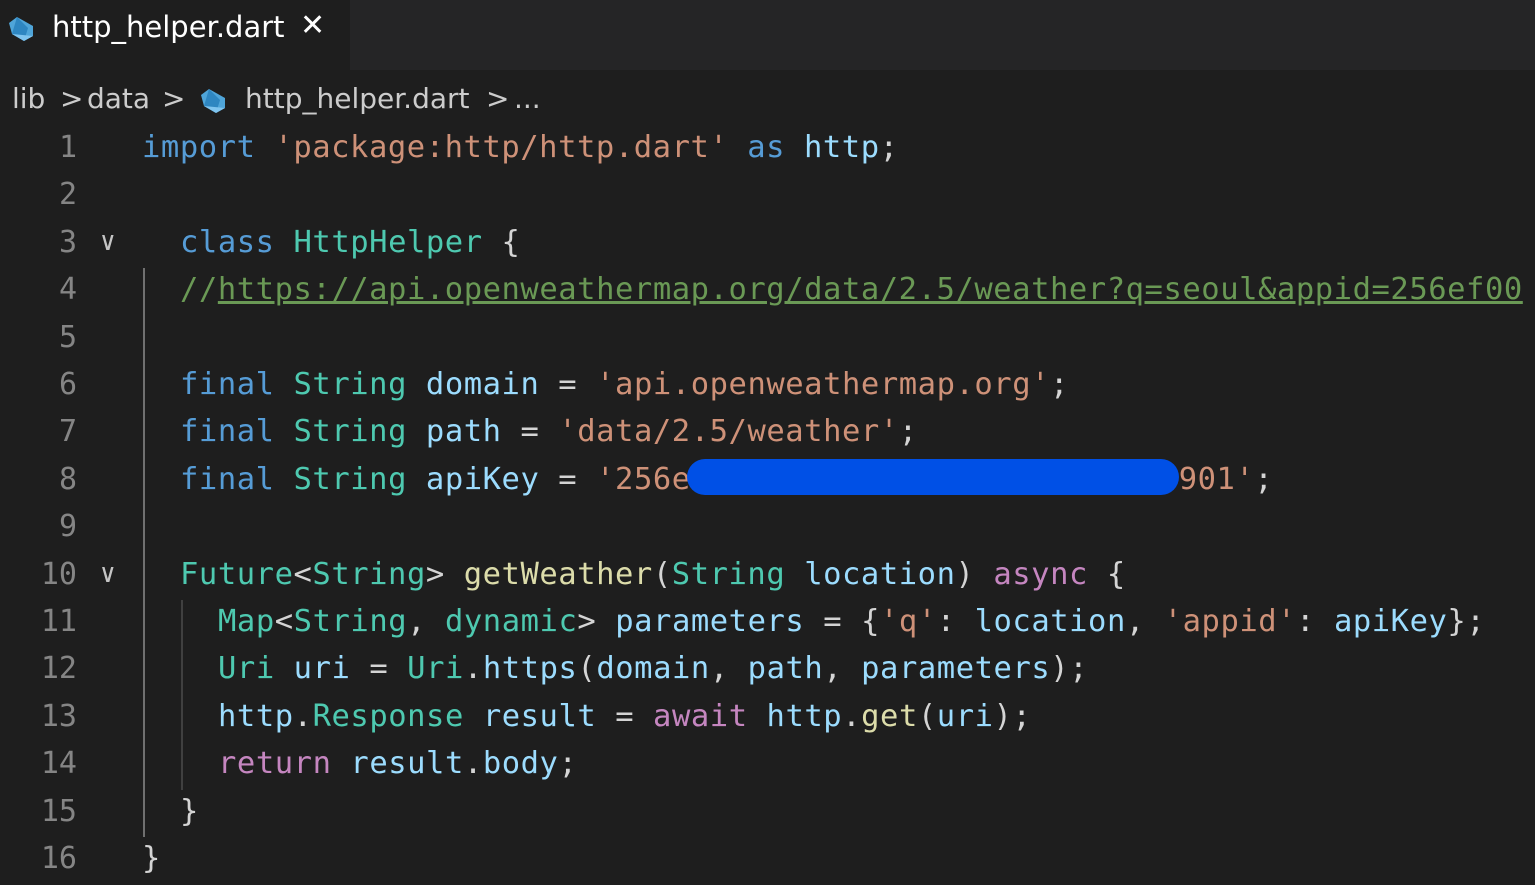 Image resolution: width=1535 pixels, height=885 pixels. What do you see at coordinates (168, 27) in the screenshot?
I see `tab-title: http_helper.dart` at bounding box center [168, 27].